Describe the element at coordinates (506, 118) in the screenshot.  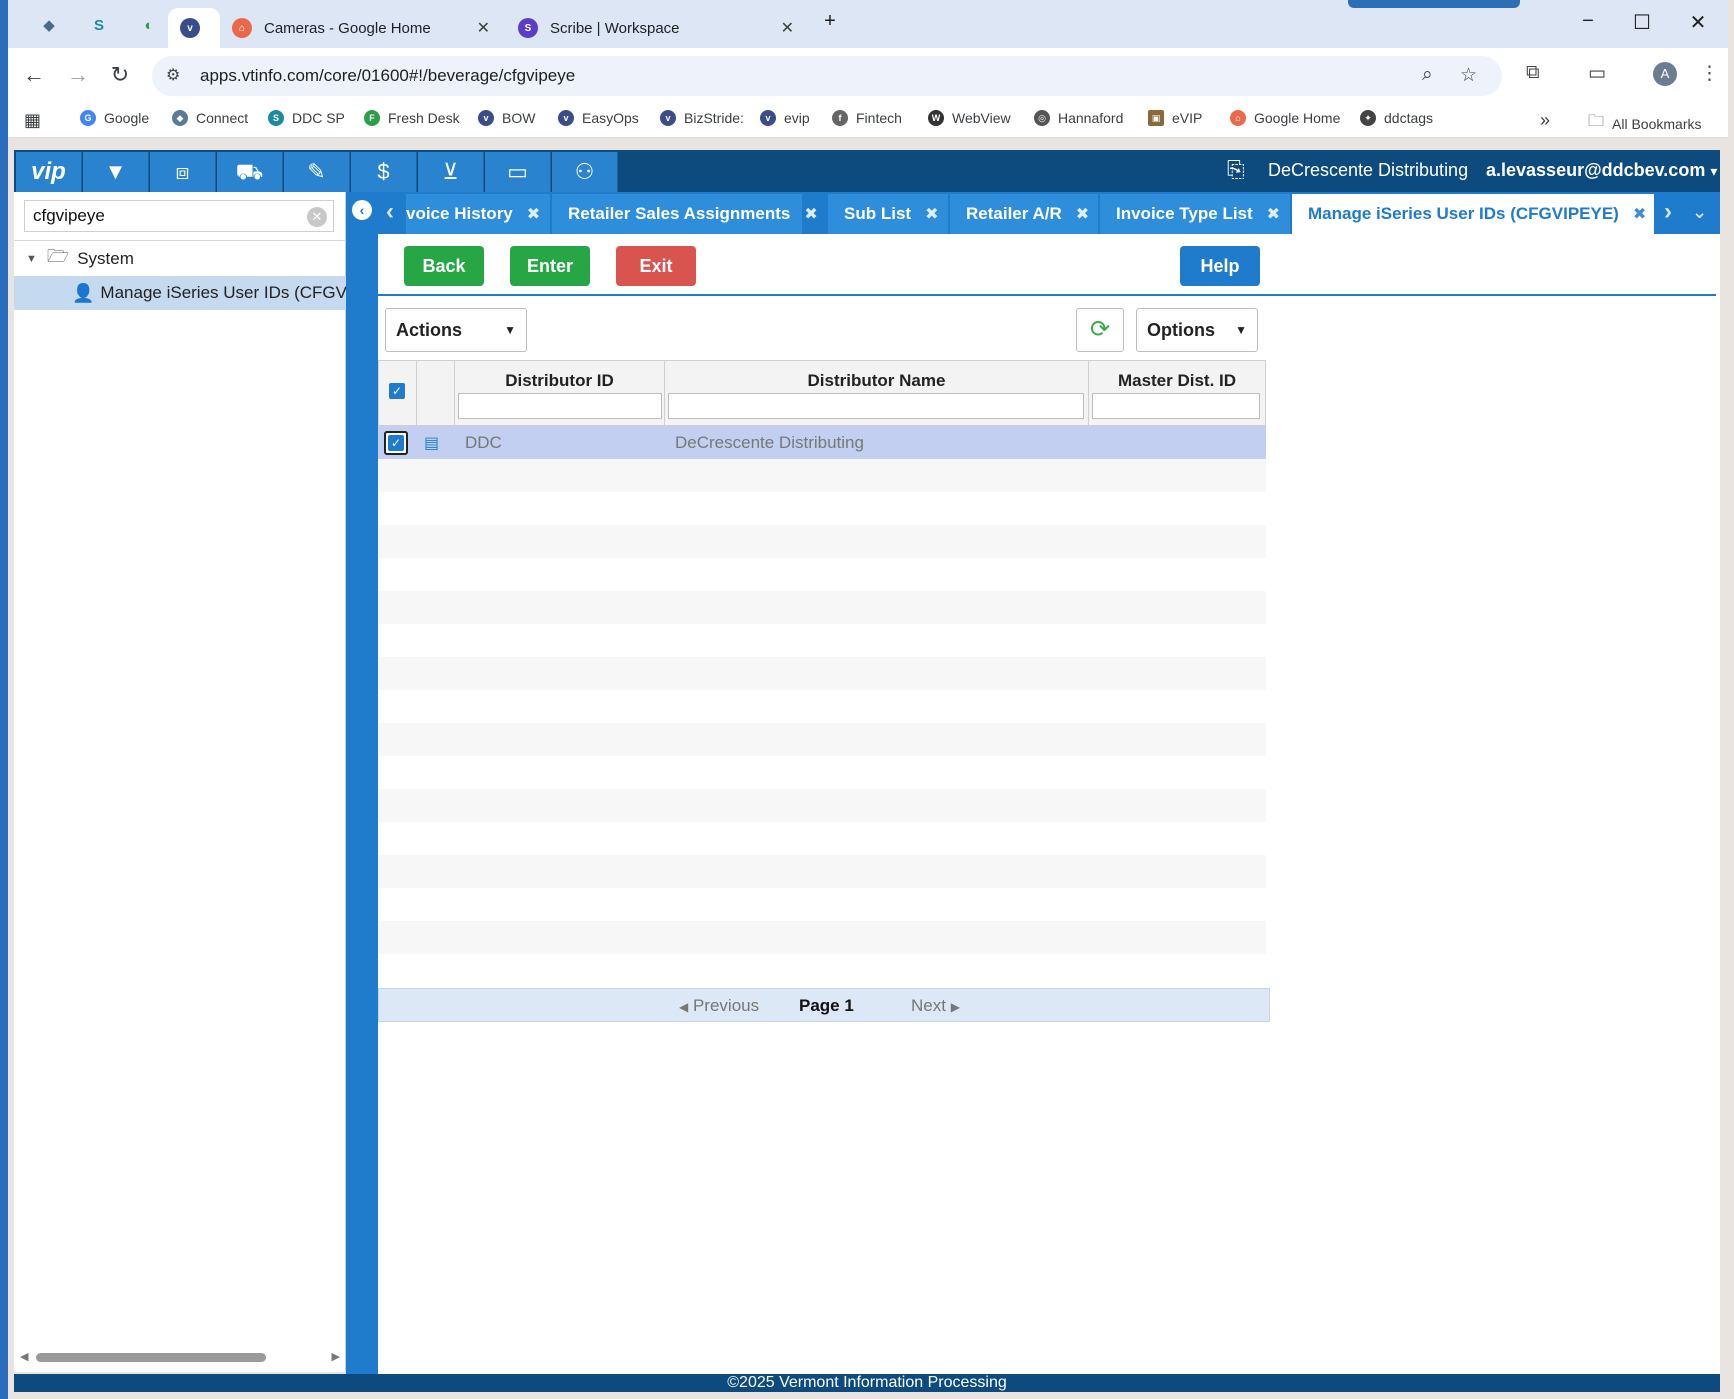
I see `bookmark-bow: v BOW` at that location.